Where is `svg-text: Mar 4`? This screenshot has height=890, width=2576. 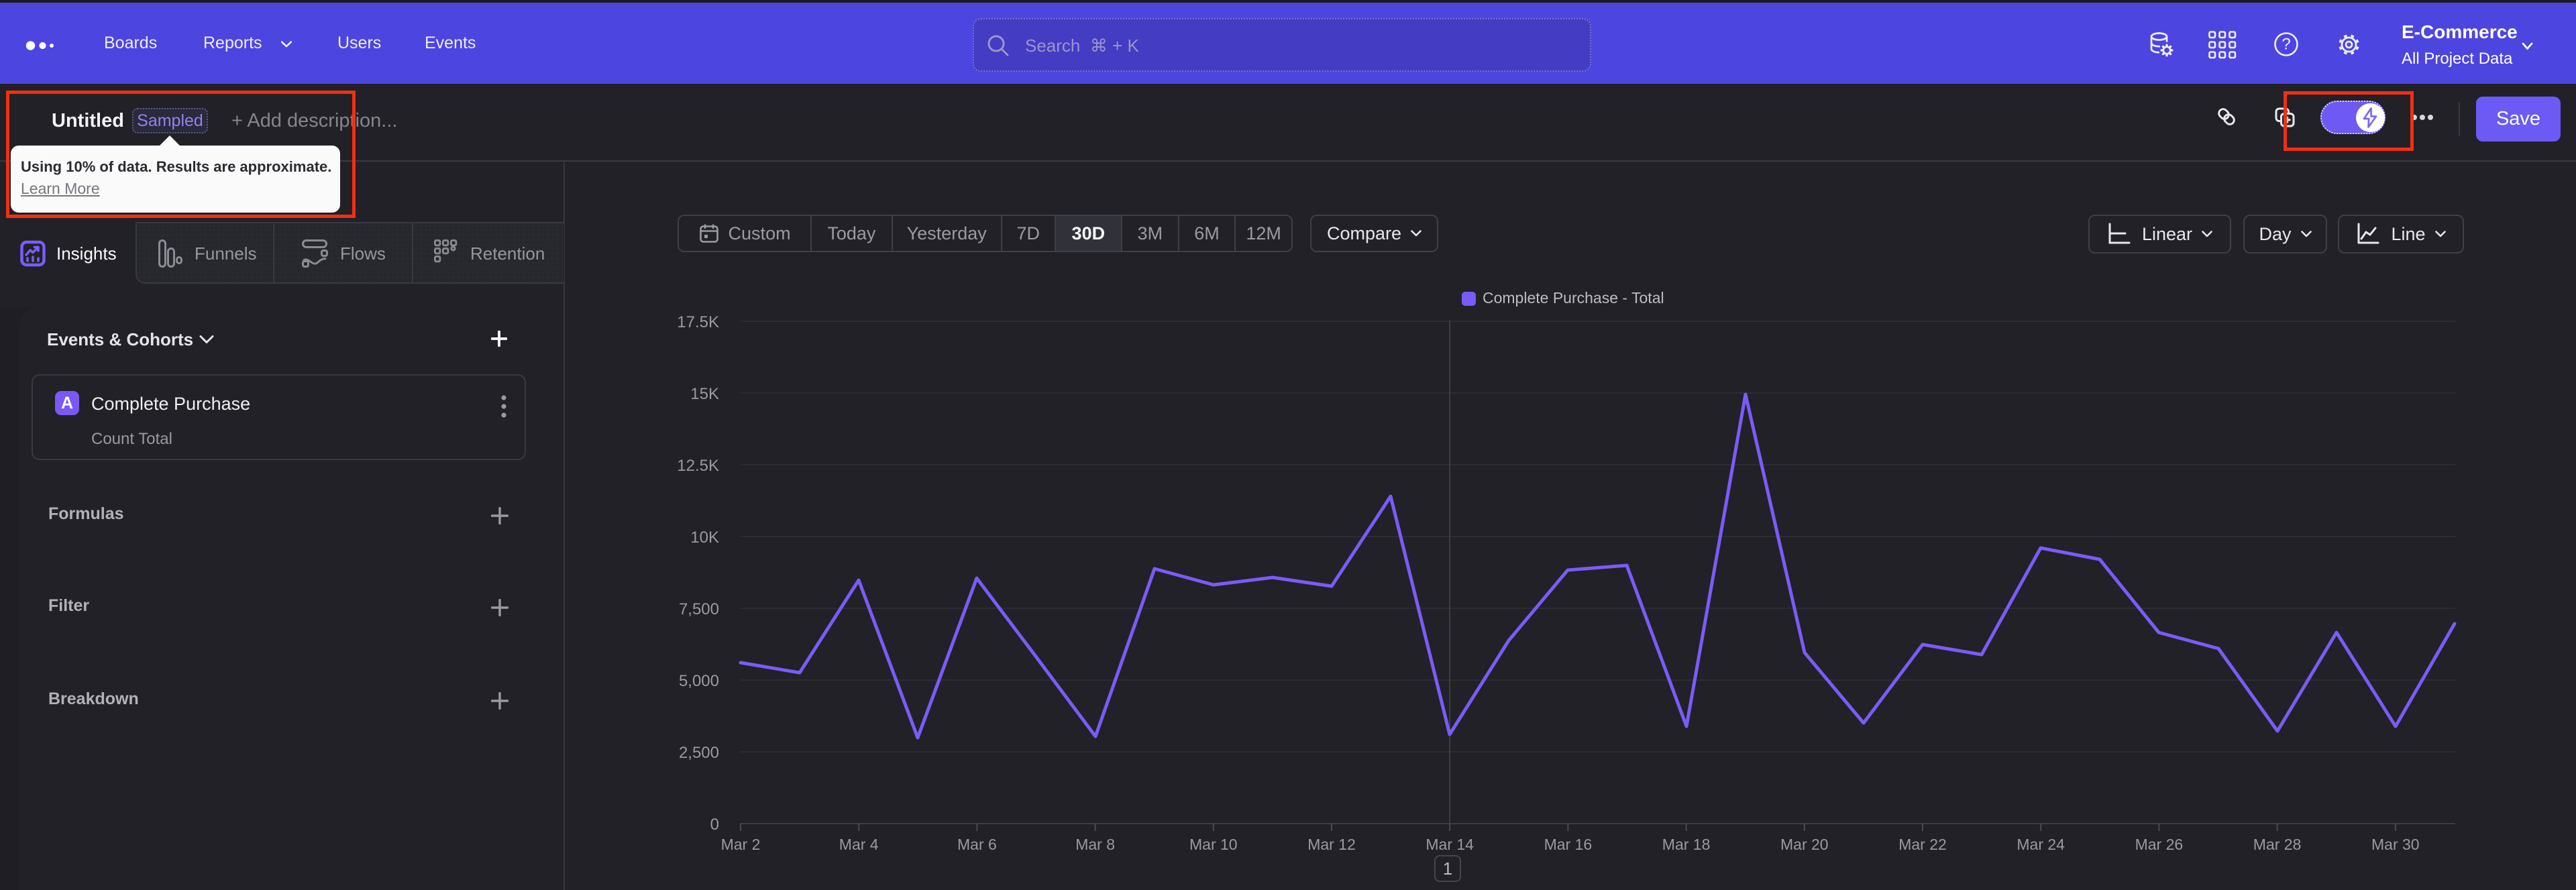 svg-text: Mar 4 is located at coordinates (859, 844).